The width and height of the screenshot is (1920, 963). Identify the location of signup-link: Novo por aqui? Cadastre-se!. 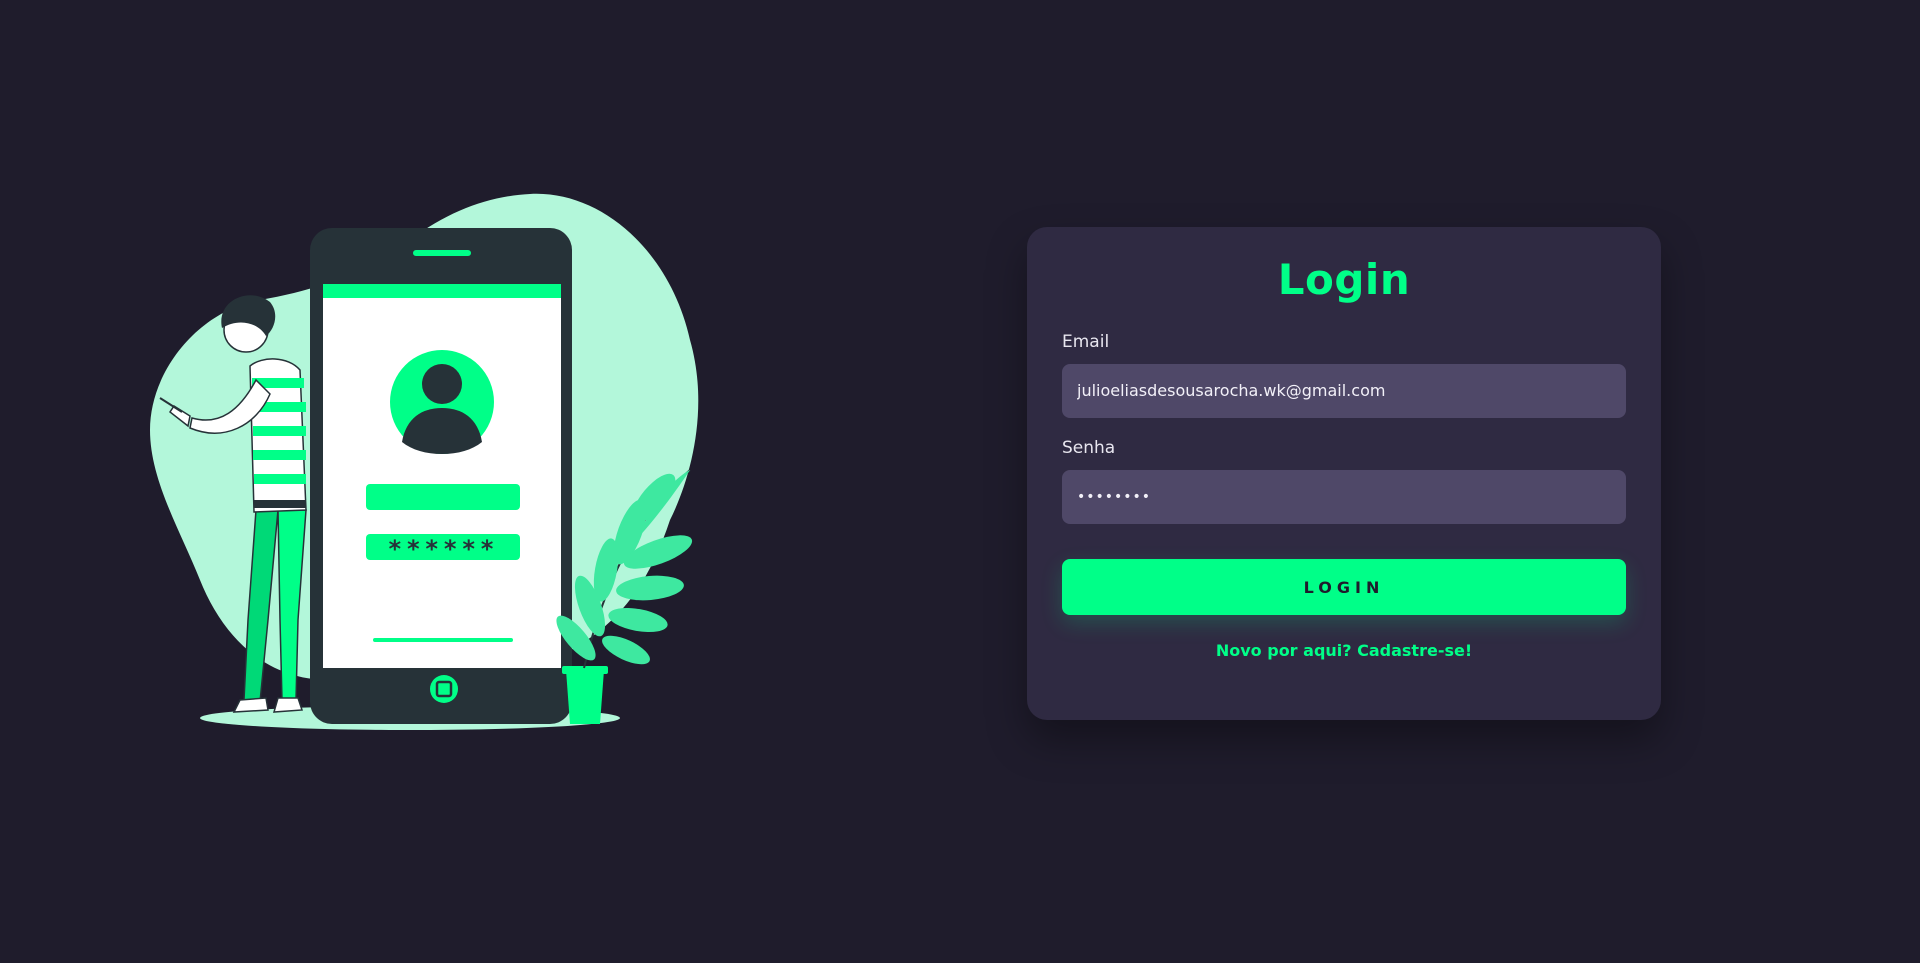
(1344, 650).